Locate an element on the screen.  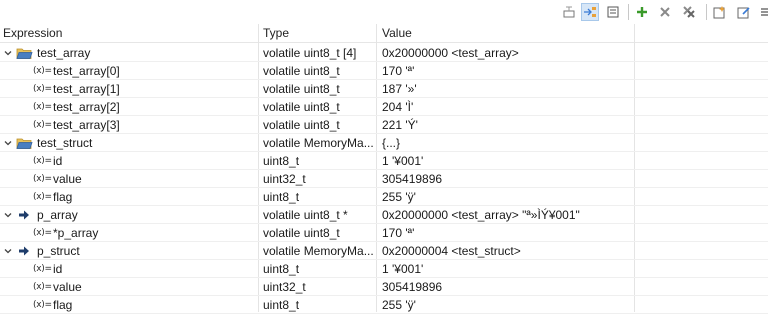
tree-row: test_struct volatile MemoryMa... {...} is located at coordinates (384, 143).